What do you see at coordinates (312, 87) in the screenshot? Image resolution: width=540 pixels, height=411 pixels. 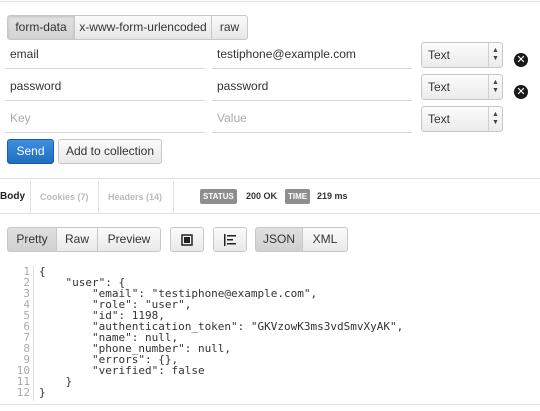 I see `param-value-password: password` at bounding box center [312, 87].